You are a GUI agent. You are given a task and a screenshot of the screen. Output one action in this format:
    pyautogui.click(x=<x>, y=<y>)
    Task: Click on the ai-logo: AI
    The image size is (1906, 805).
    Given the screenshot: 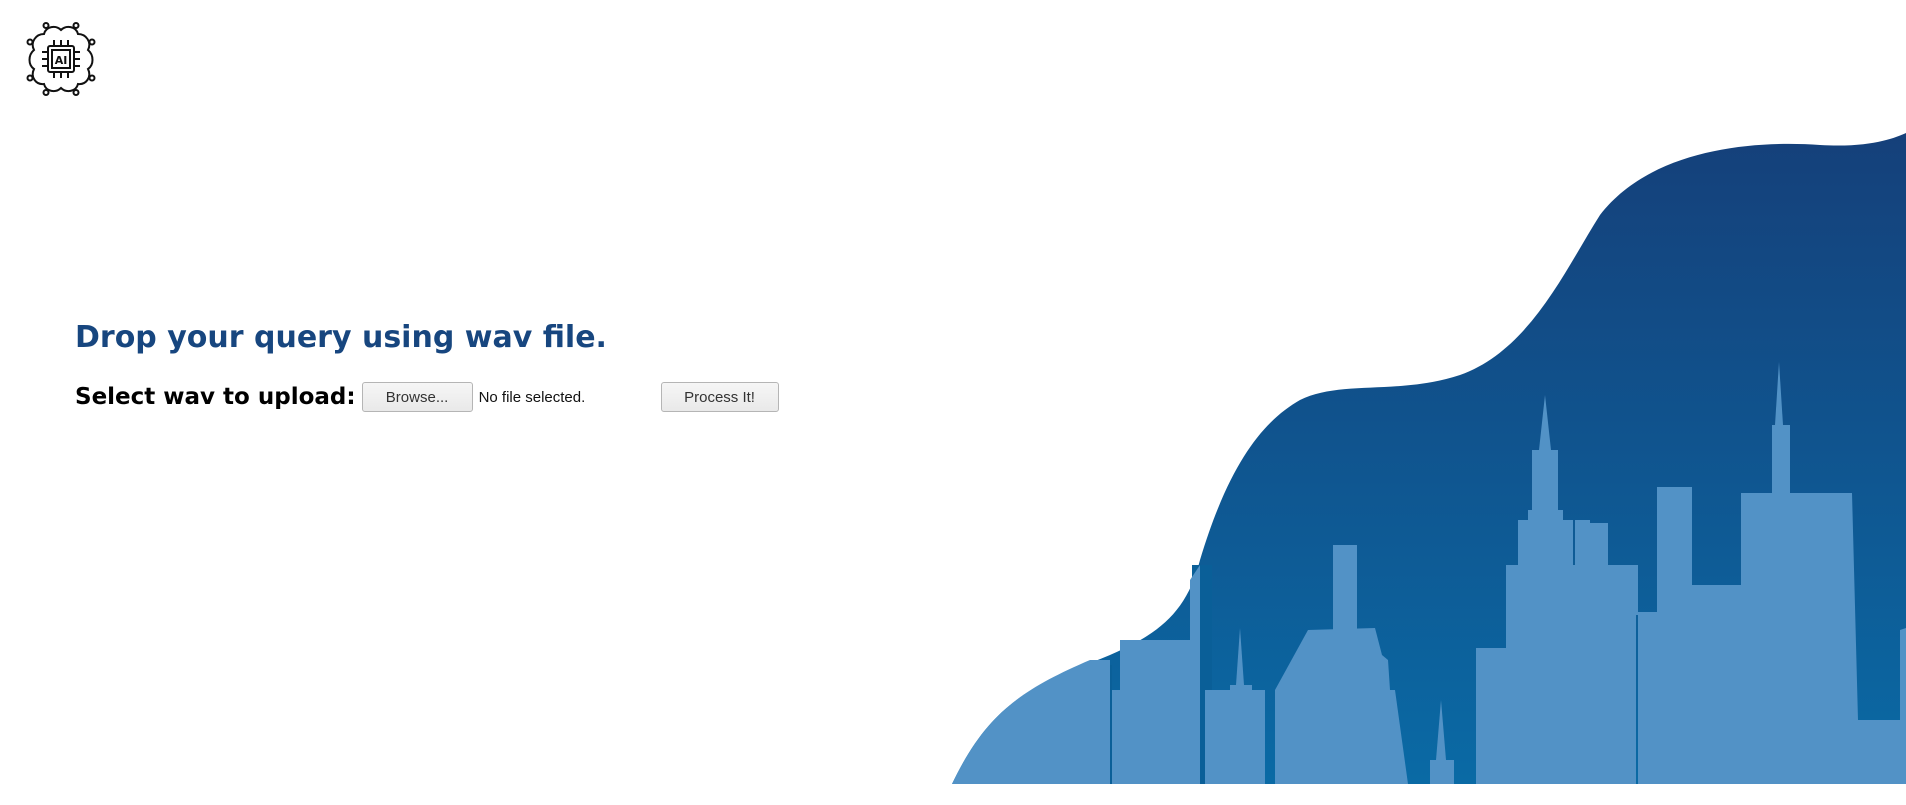 What is the action you would take?
    pyautogui.click(x=61, y=59)
    